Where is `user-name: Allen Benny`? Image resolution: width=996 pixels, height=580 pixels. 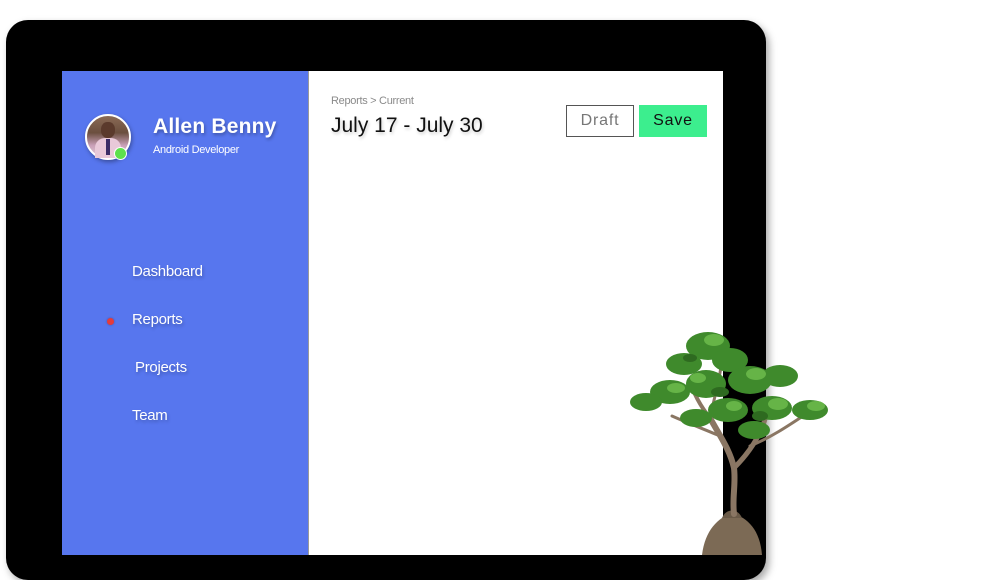
user-name: Allen Benny is located at coordinates (215, 126).